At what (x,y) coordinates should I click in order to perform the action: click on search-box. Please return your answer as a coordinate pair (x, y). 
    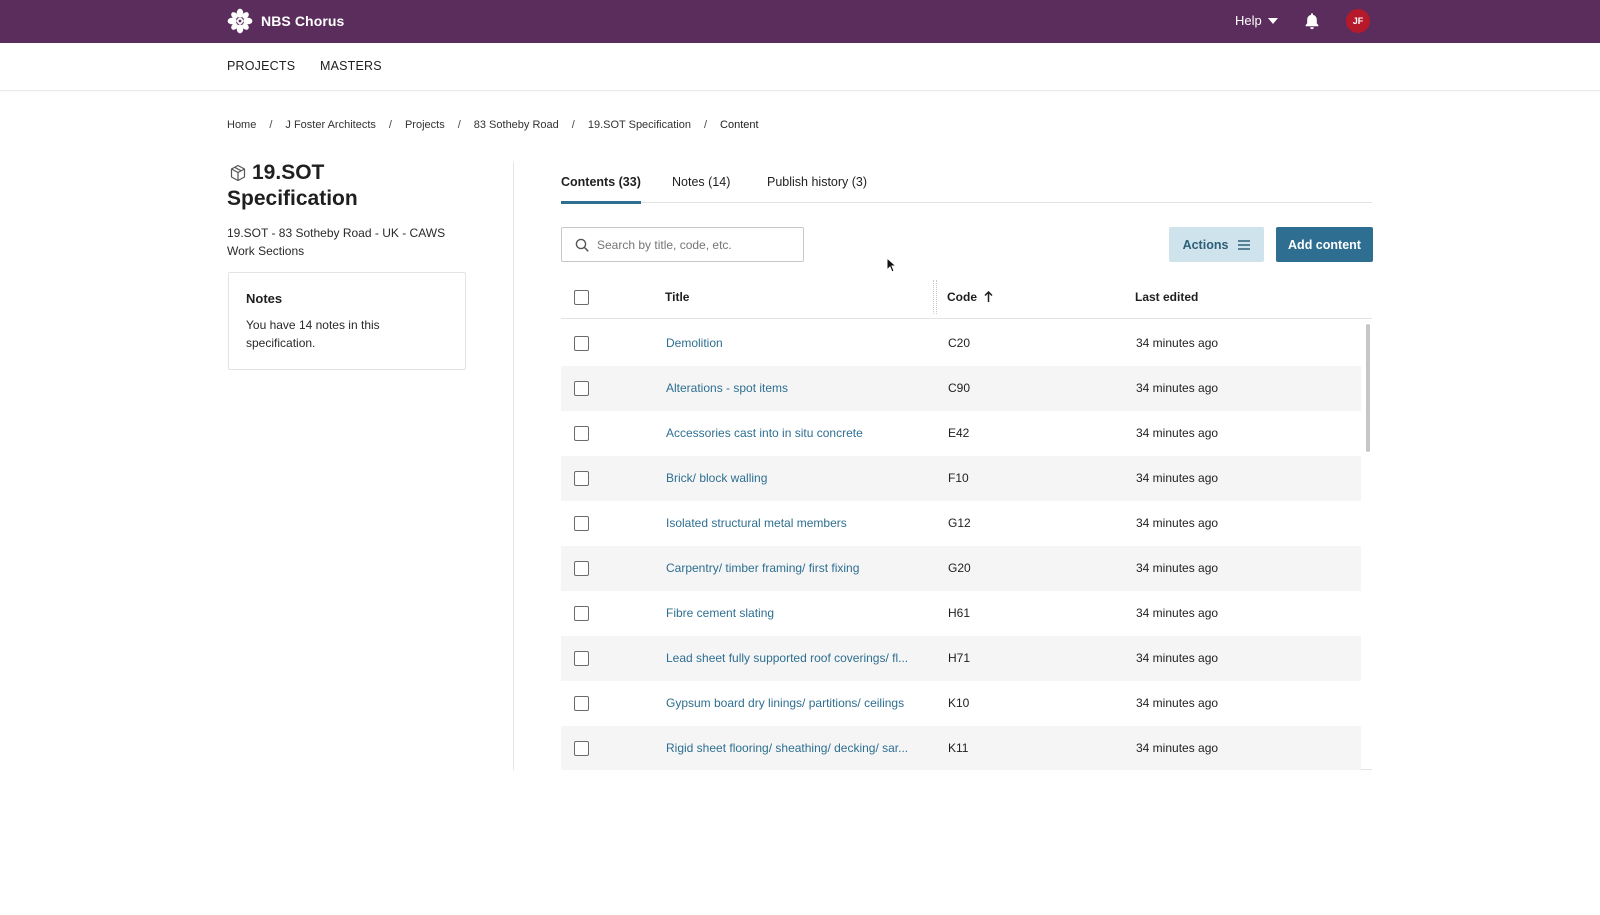
    Looking at the image, I should click on (682, 244).